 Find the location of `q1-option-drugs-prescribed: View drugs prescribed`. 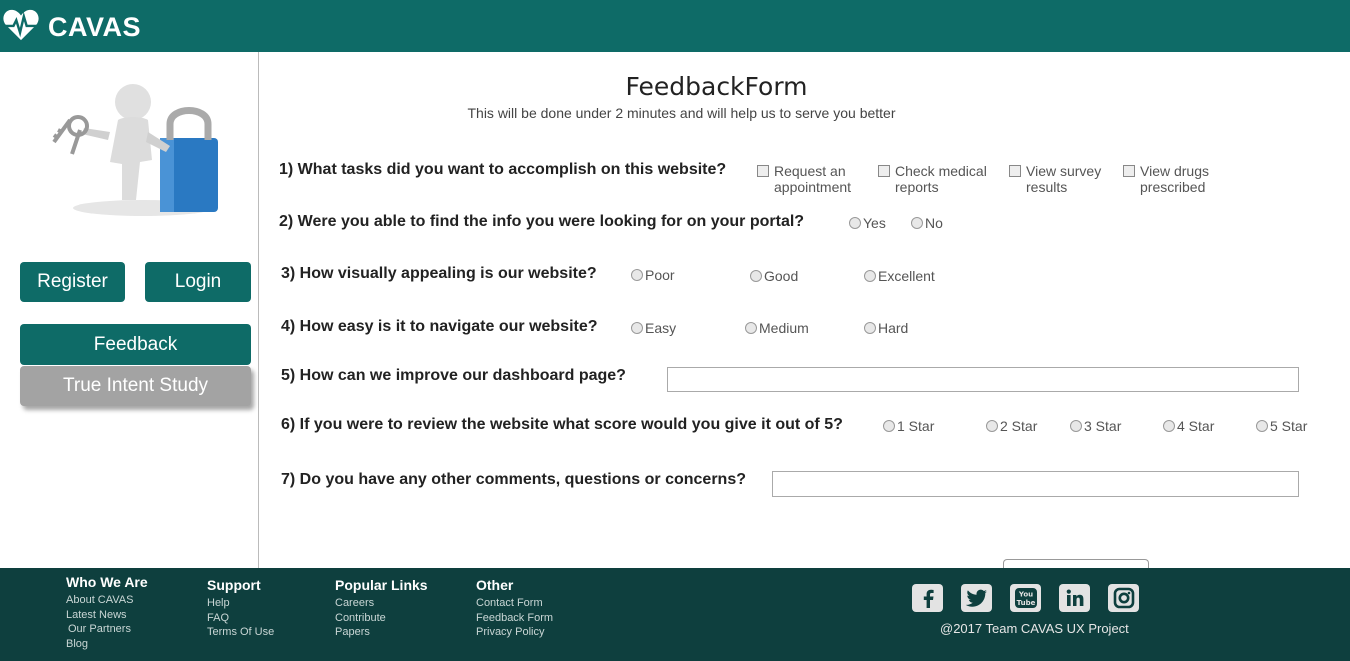

q1-option-drugs-prescribed: View drugs prescribed is located at coordinates (1166, 179).